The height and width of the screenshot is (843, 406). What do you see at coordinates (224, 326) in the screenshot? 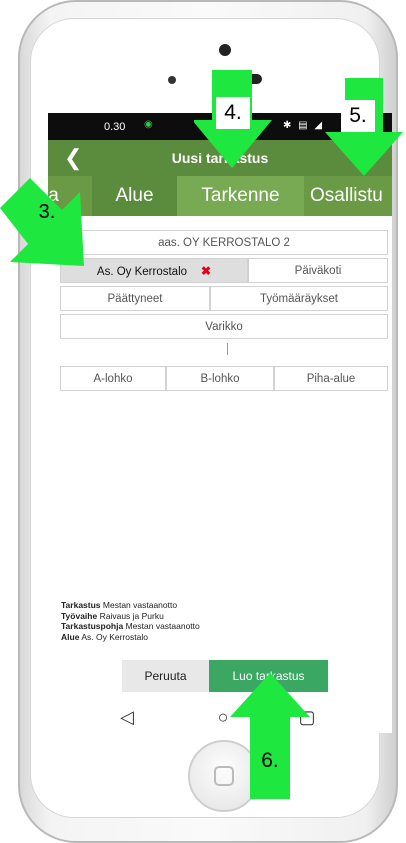
I see `option-varikko: Varikko` at bounding box center [224, 326].